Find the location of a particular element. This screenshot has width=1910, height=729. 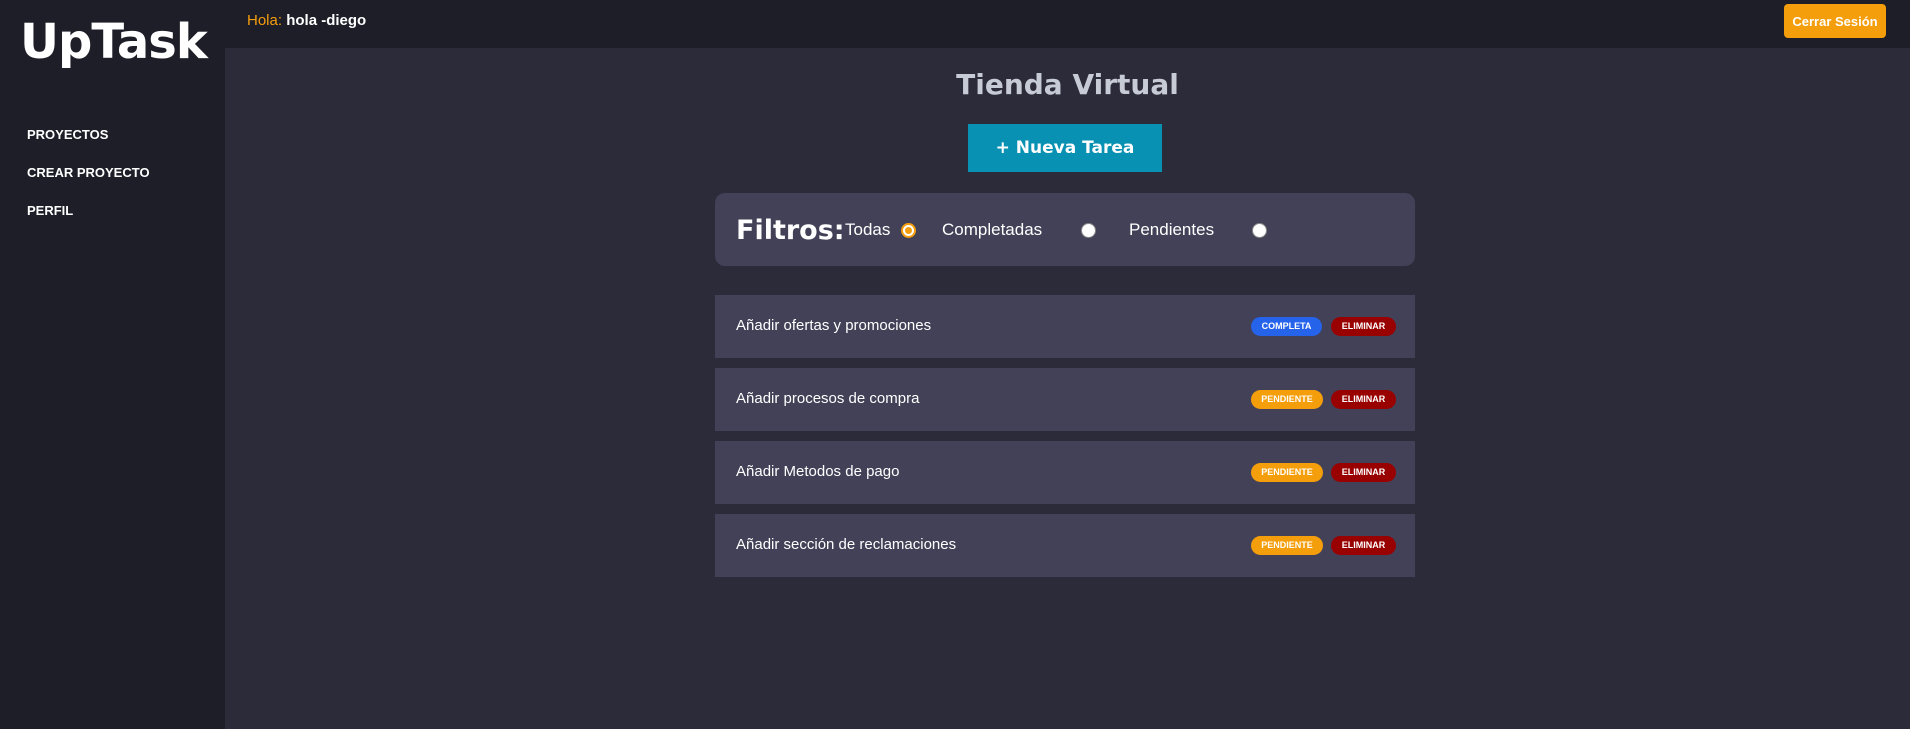

filters-panel: Filtros: Todas Completadas Pendientes is located at coordinates (1065, 229).